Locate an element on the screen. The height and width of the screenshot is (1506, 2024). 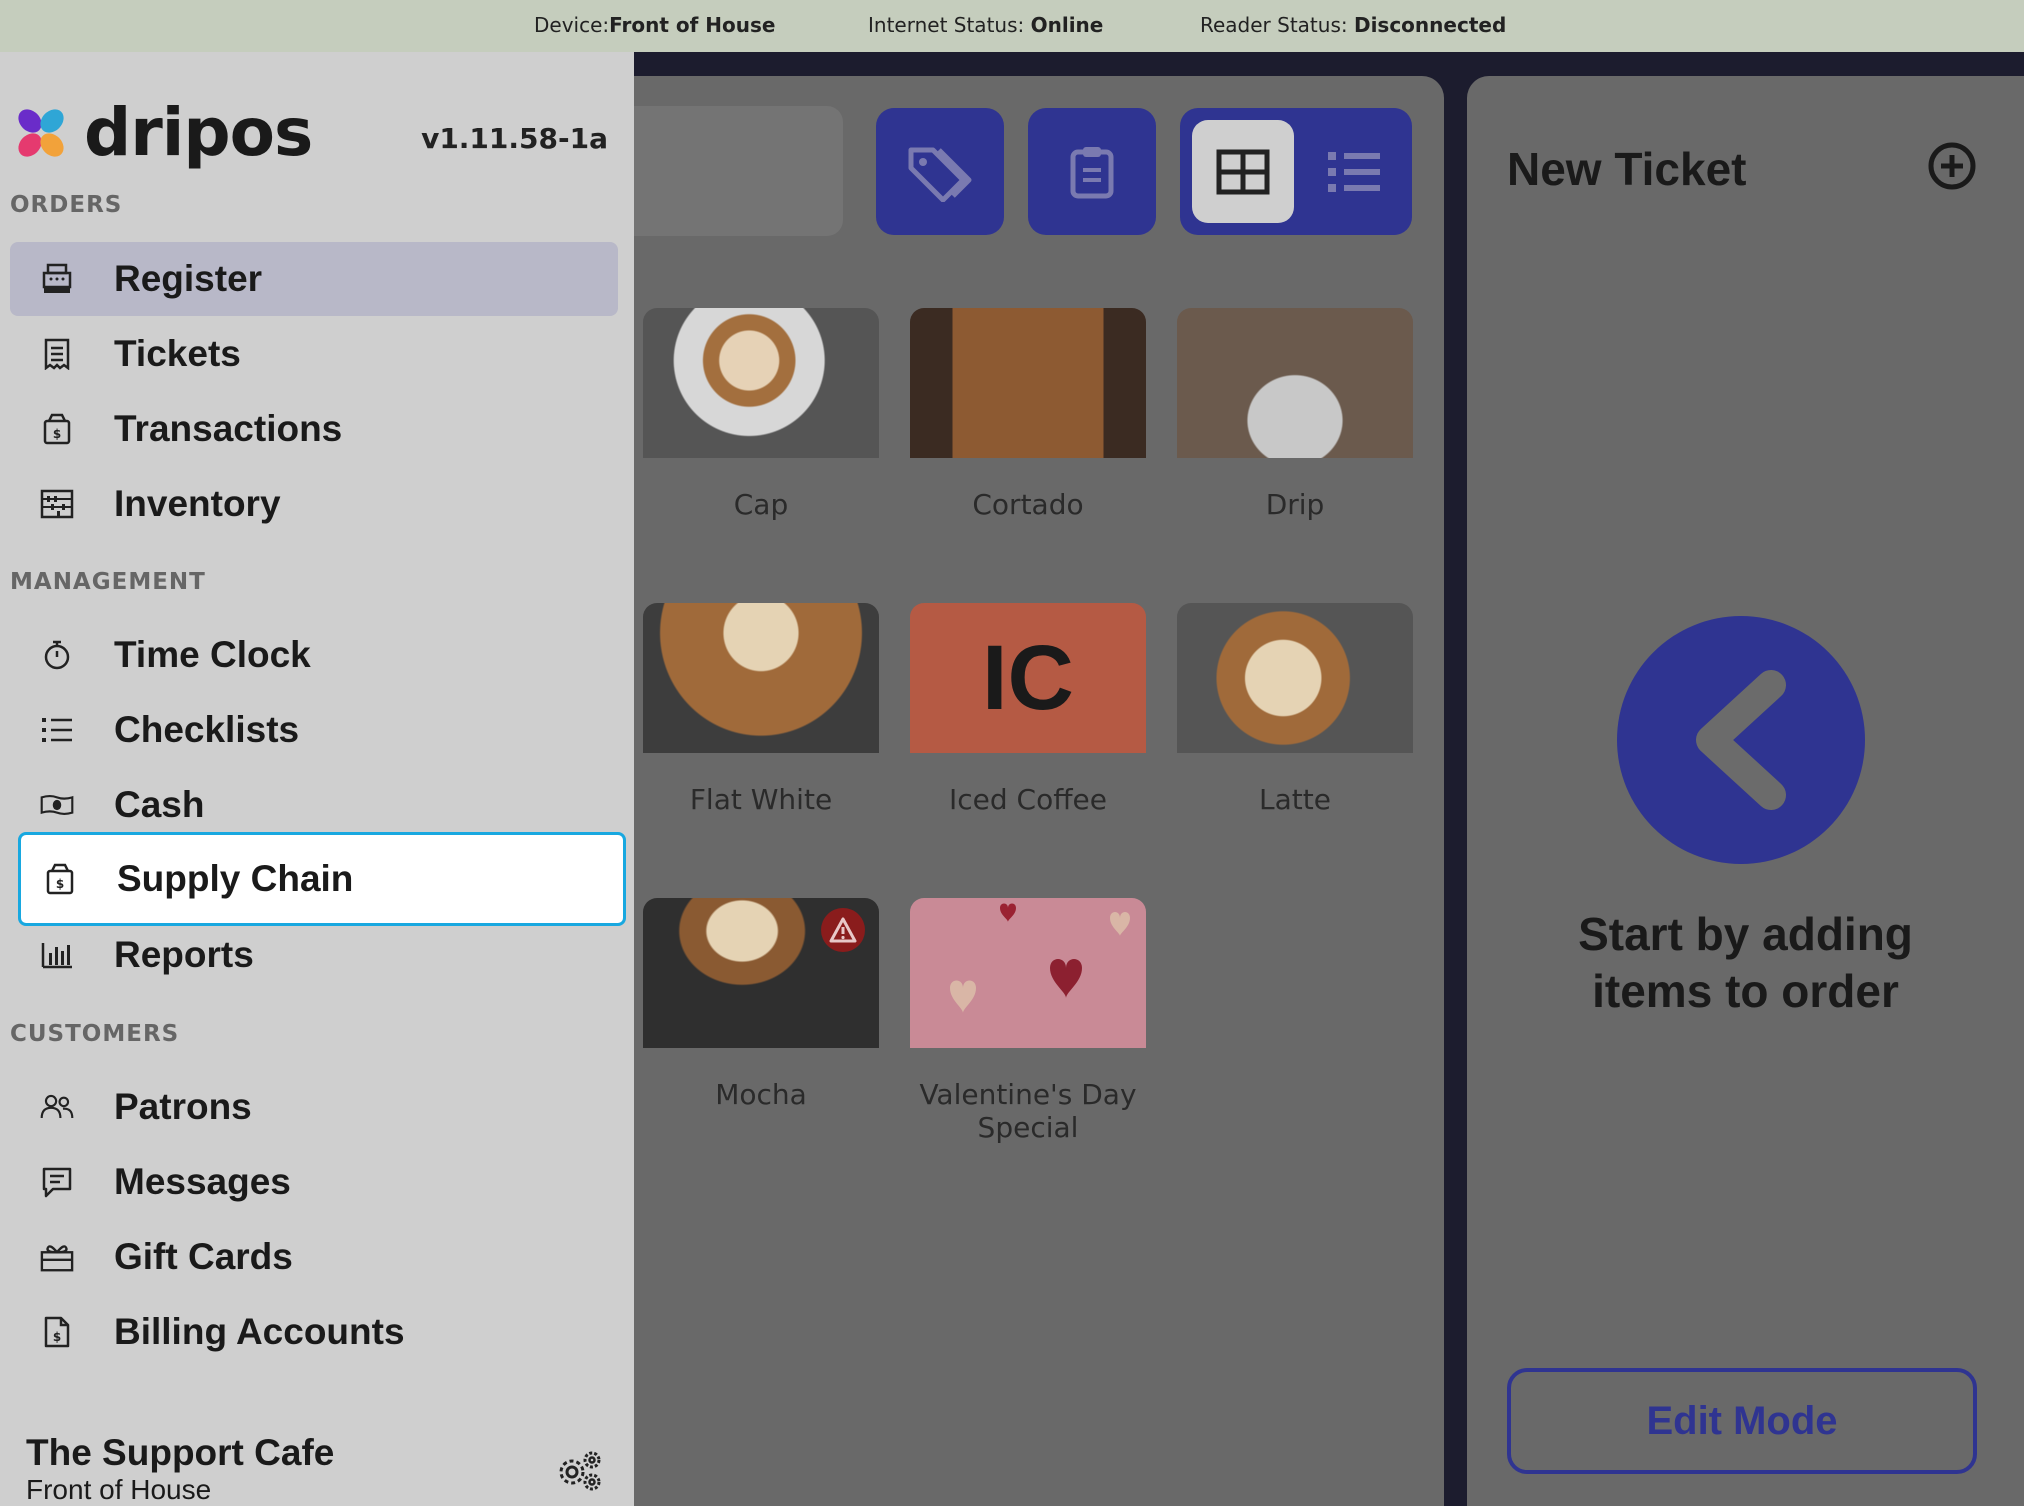
sidebar-item-supply-chain: $ Supply Chain is located at coordinates (322, 879).